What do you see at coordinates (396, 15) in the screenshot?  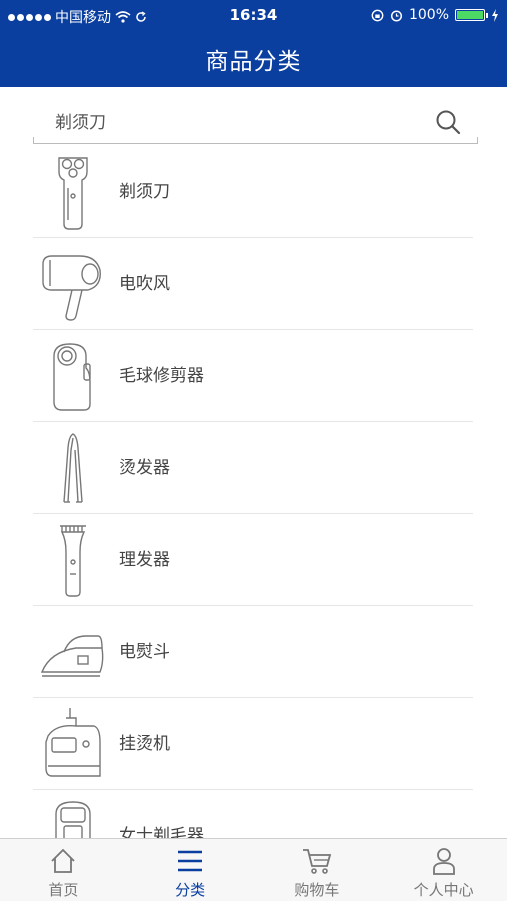 I see `alarm-icon` at bounding box center [396, 15].